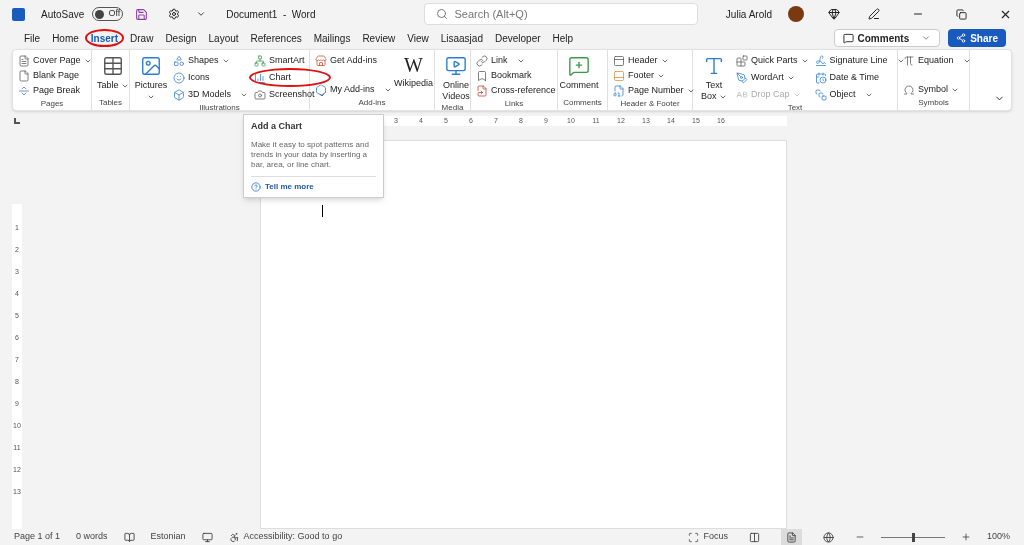  Describe the element at coordinates (708, 537) in the screenshot. I see `focus-button: Focus` at that location.